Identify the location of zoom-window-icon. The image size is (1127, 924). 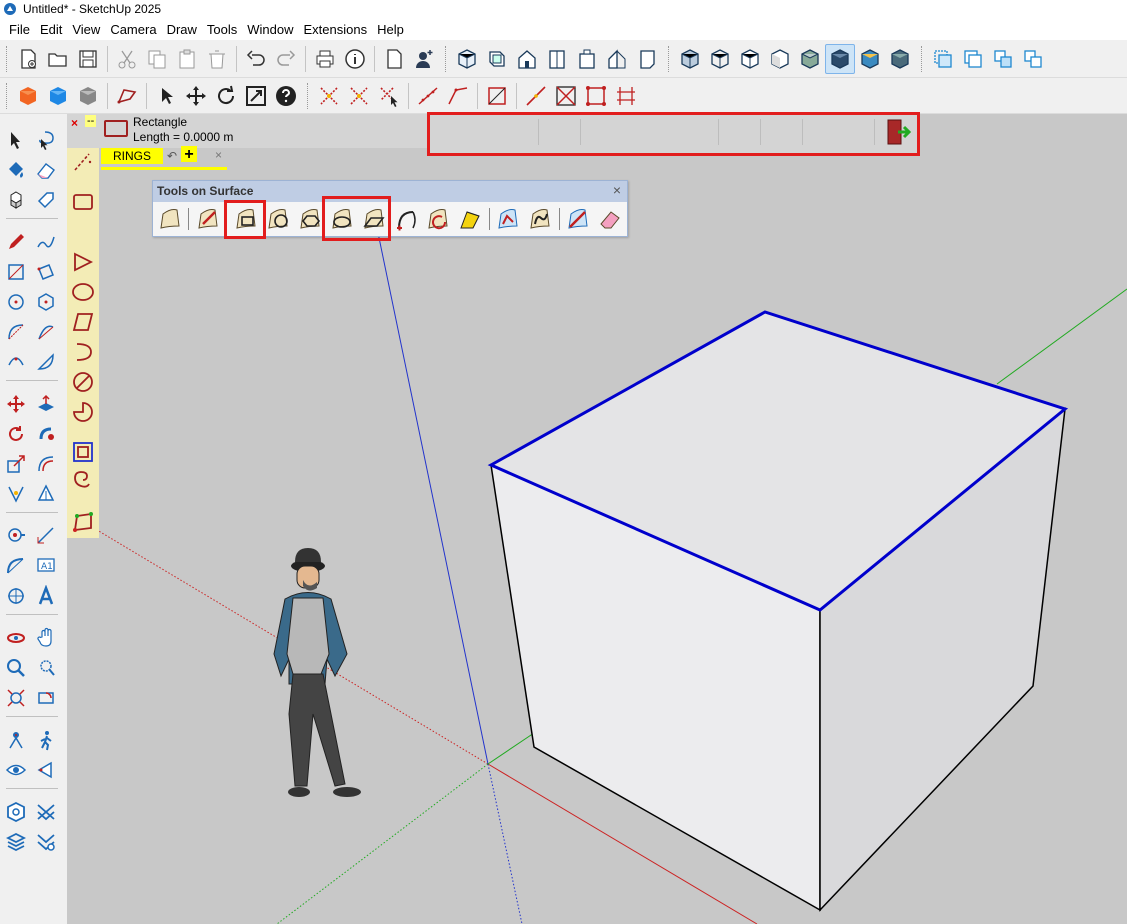
(46, 668).